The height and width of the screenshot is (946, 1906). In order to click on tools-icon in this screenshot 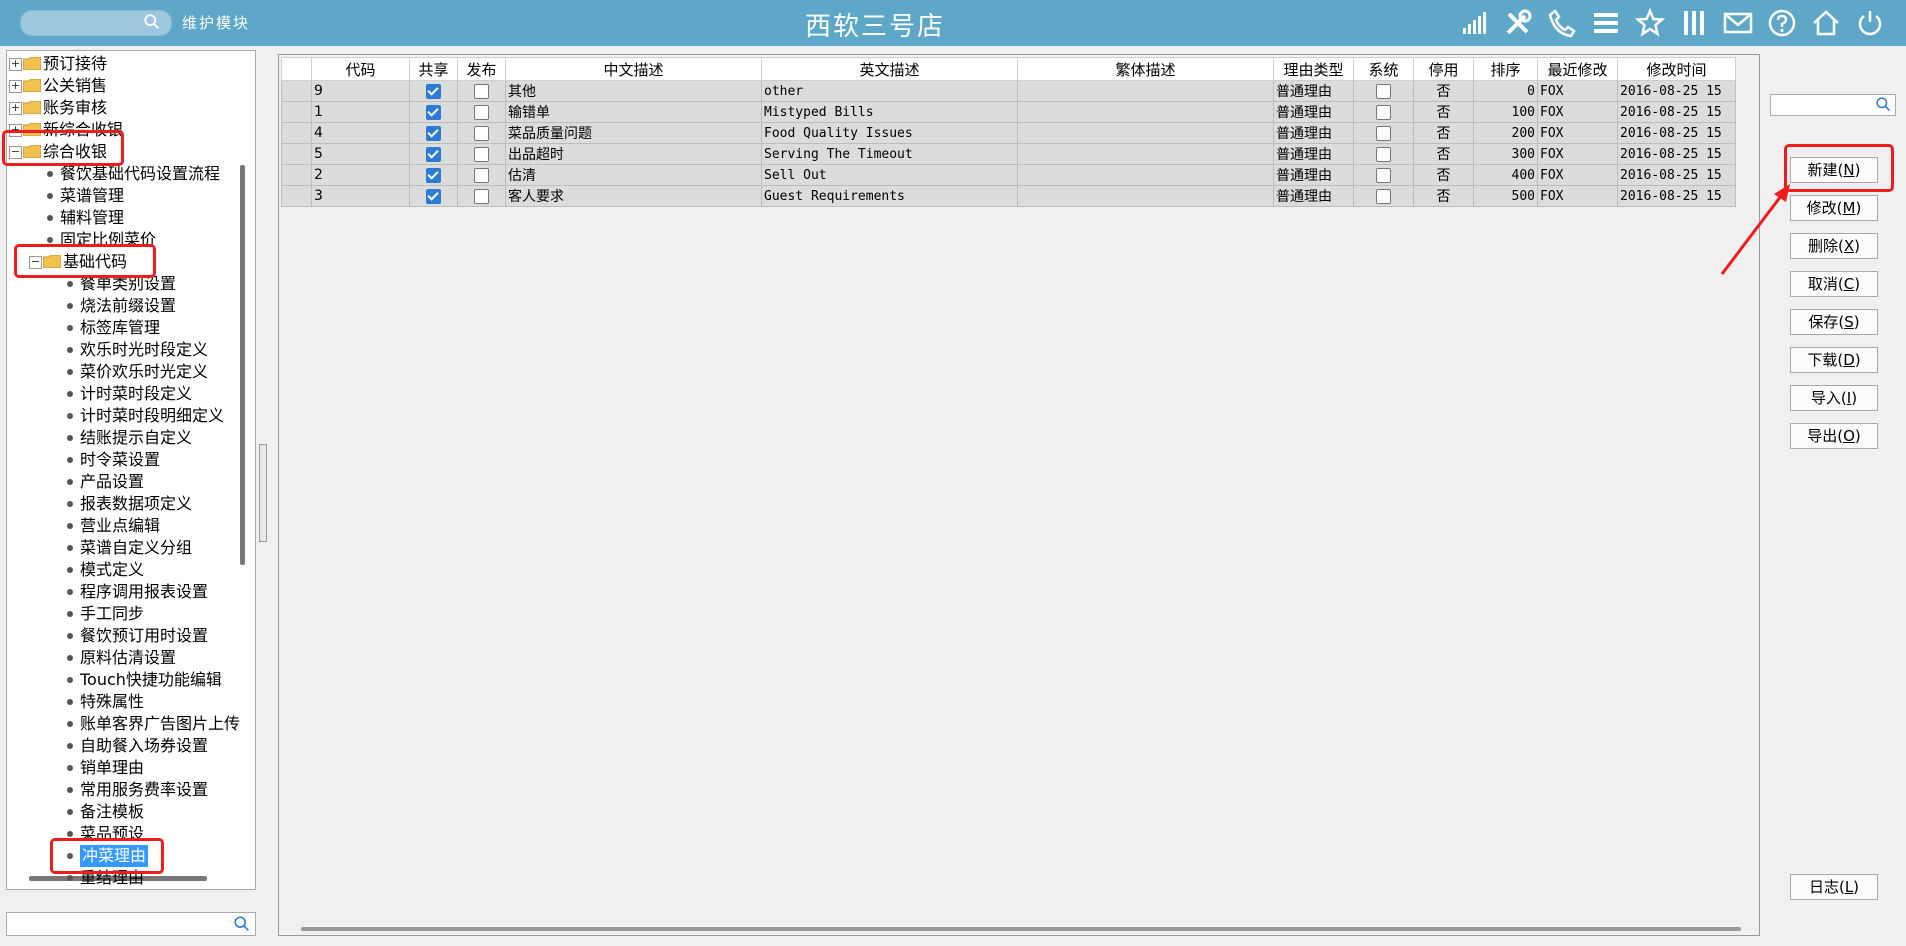, I will do `click(1518, 23)`.